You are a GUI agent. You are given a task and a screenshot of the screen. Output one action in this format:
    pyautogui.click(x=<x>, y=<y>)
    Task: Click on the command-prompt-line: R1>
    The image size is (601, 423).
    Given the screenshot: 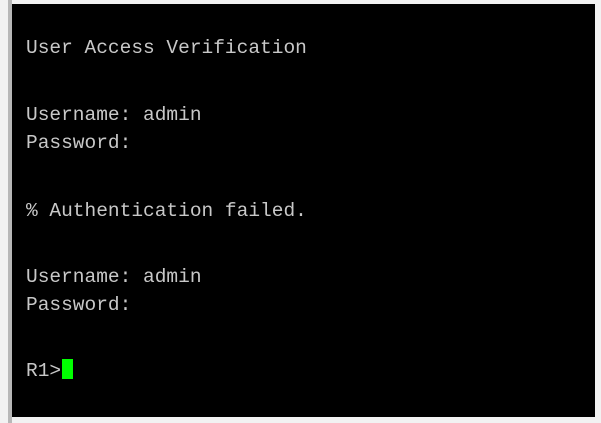 What is the action you would take?
    pyautogui.click(x=50, y=371)
    